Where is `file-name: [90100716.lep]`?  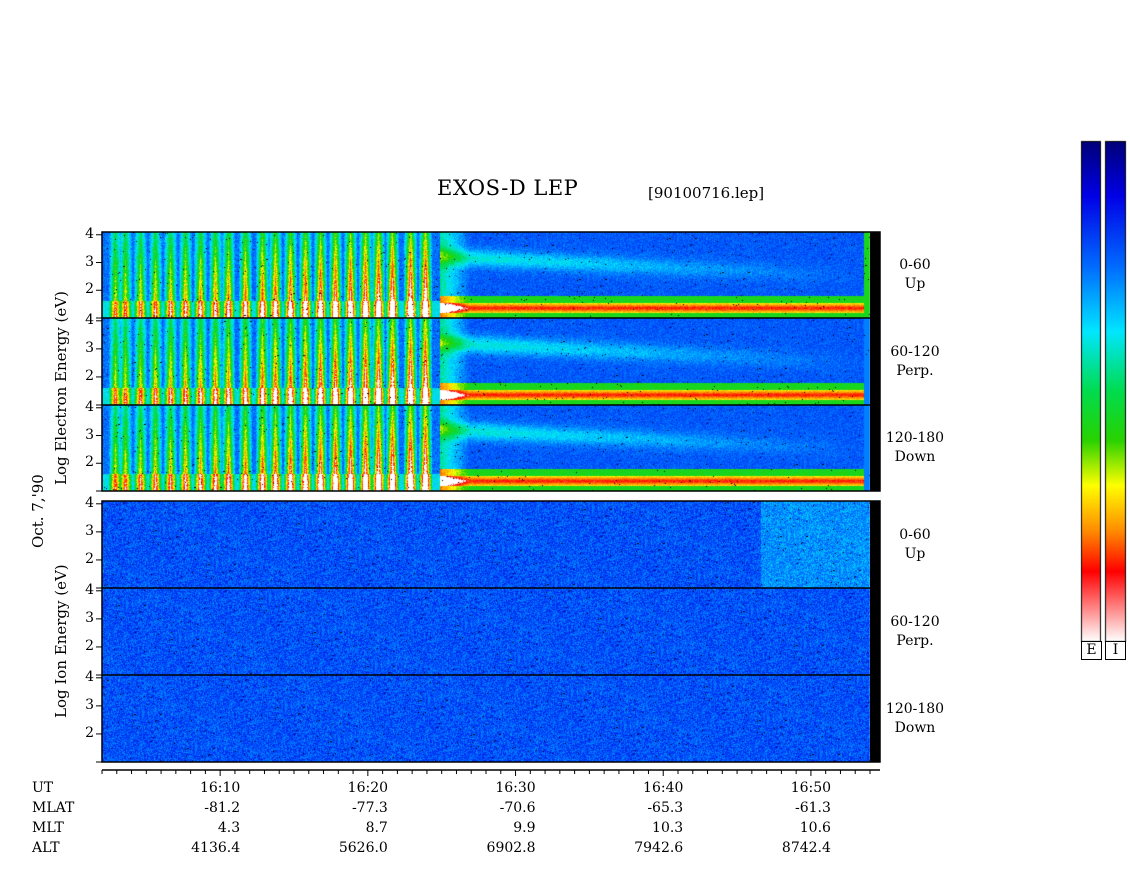
file-name: [90100716.lep] is located at coordinates (706, 193).